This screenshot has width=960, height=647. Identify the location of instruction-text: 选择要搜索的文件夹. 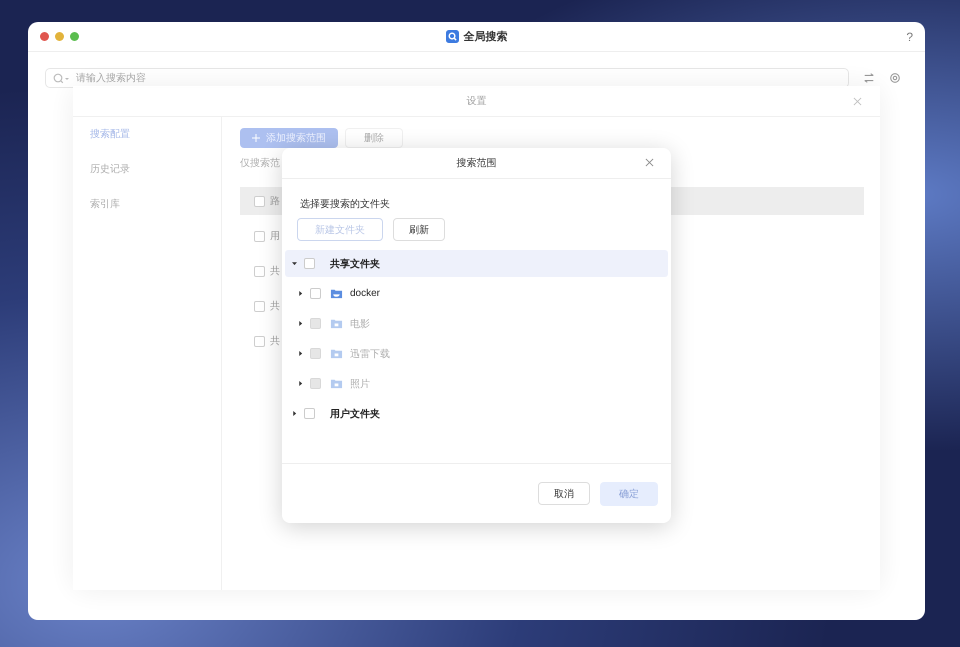
(345, 204).